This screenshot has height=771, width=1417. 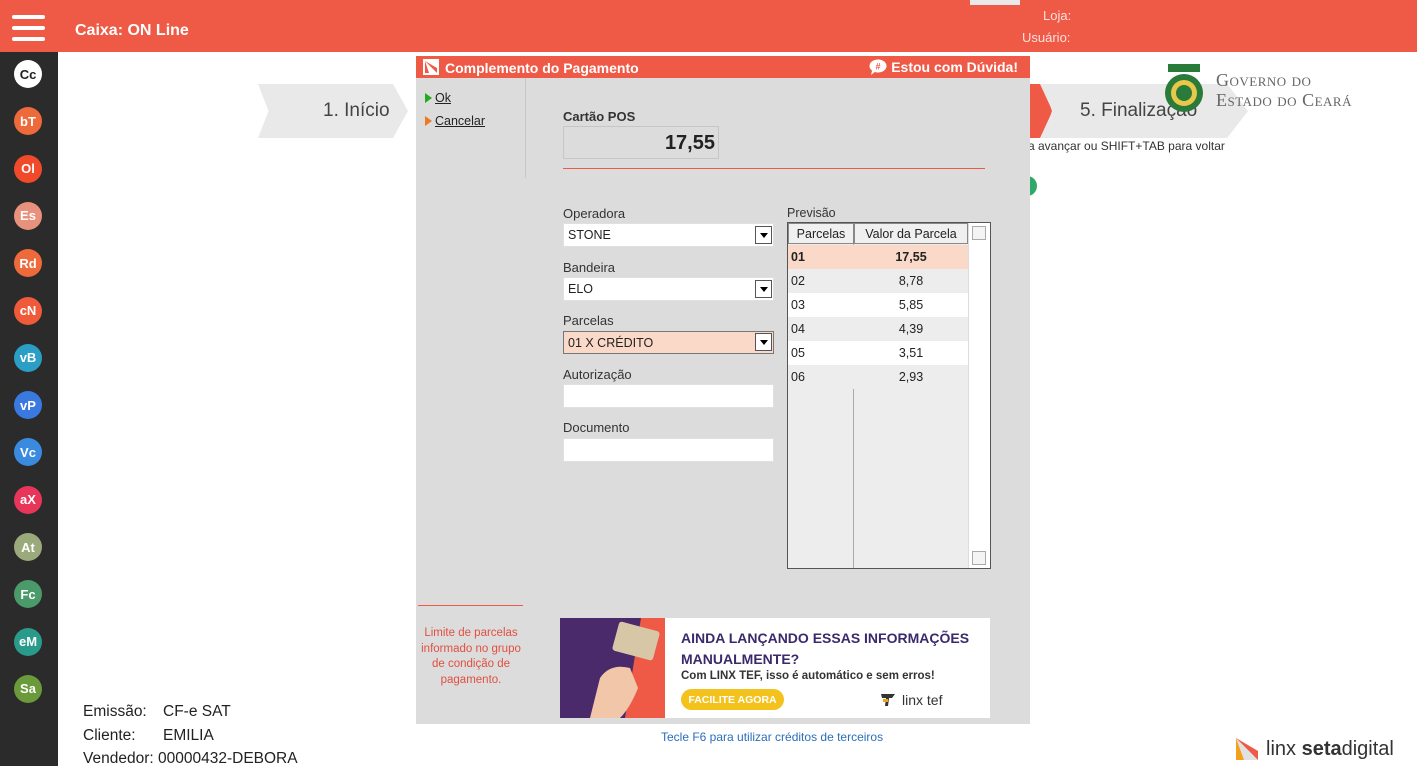 What do you see at coordinates (581, 289) in the screenshot?
I see `bandeira-value: ELO` at bounding box center [581, 289].